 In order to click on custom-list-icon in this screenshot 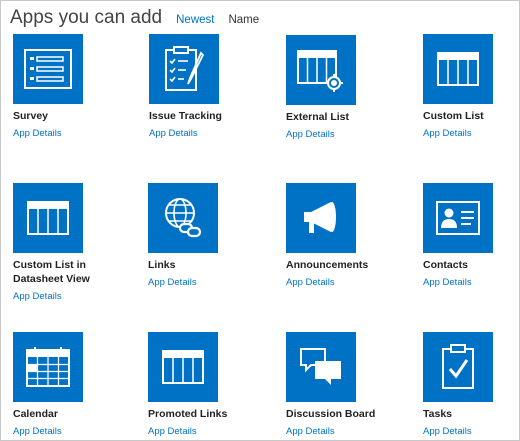, I will do `click(458, 69)`.